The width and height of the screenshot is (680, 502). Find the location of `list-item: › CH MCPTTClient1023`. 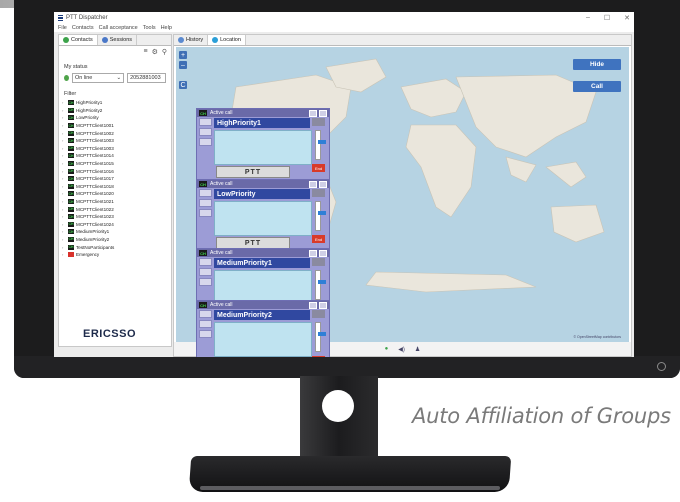

list-item: › CH MCPTTClient1023 is located at coordinates (116, 217).